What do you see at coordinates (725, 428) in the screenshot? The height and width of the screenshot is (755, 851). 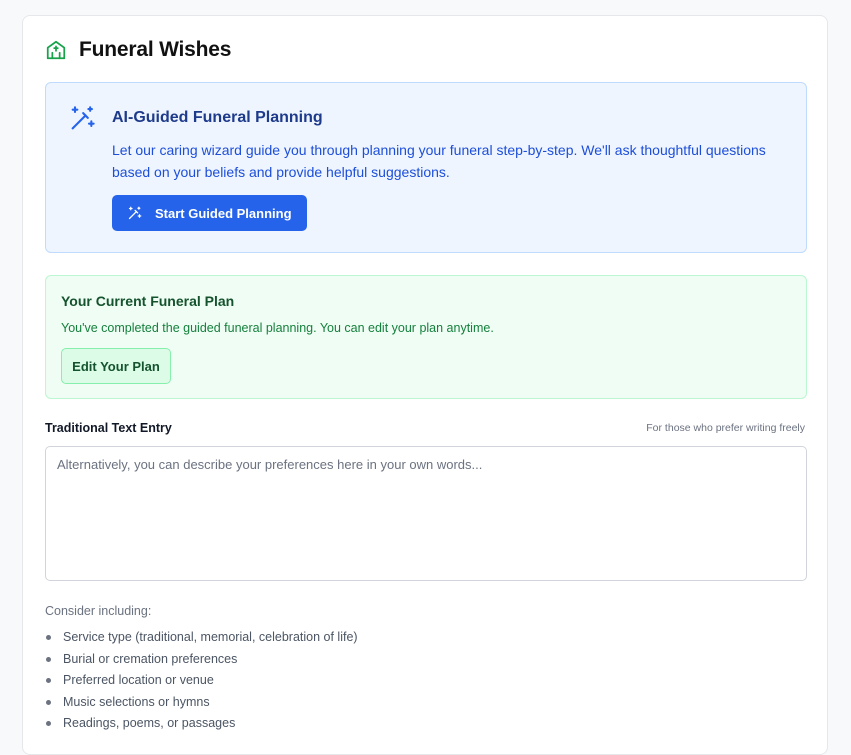 I see `traditional-entry-hint: For those who prefer writing freely` at bounding box center [725, 428].